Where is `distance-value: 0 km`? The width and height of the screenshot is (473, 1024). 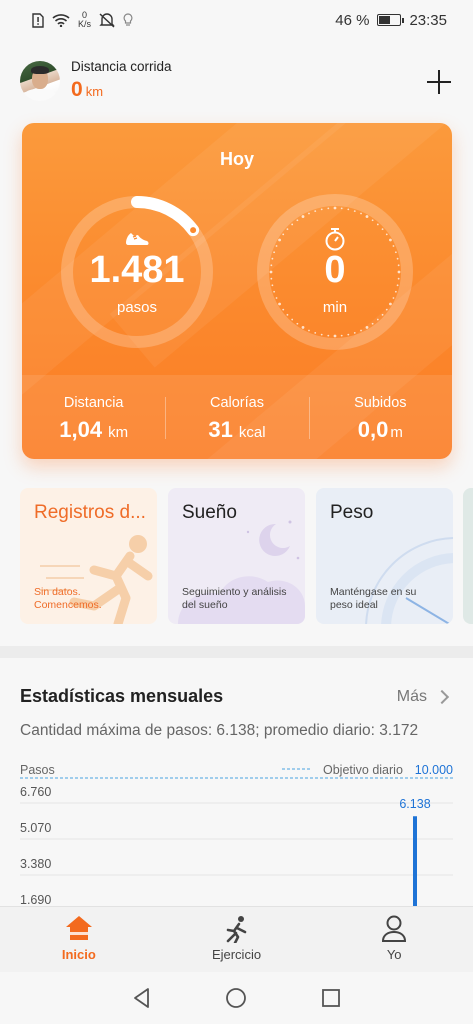
distance-value: 0 km is located at coordinates (87, 90).